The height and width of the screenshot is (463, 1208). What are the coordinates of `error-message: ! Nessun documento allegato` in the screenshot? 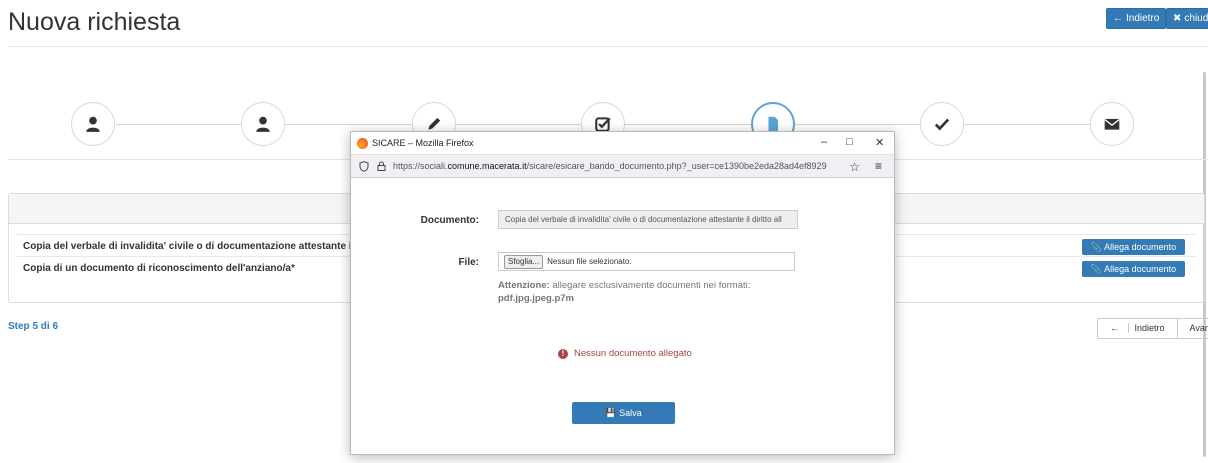 It's located at (625, 353).